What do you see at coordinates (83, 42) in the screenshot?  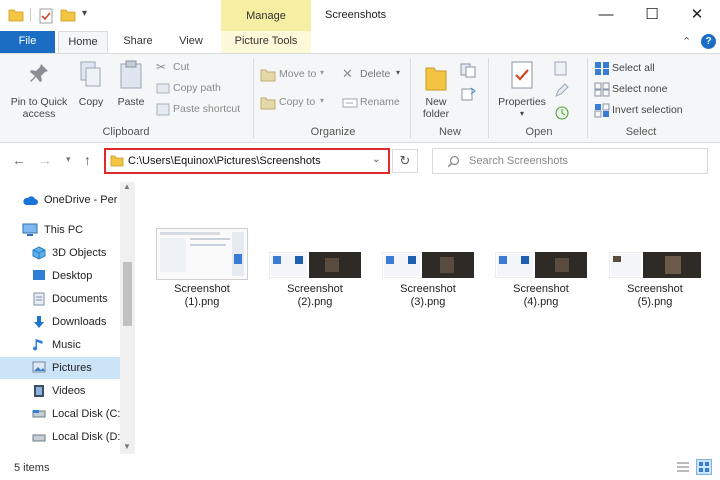 I see `tab-home: Home` at bounding box center [83, 42].